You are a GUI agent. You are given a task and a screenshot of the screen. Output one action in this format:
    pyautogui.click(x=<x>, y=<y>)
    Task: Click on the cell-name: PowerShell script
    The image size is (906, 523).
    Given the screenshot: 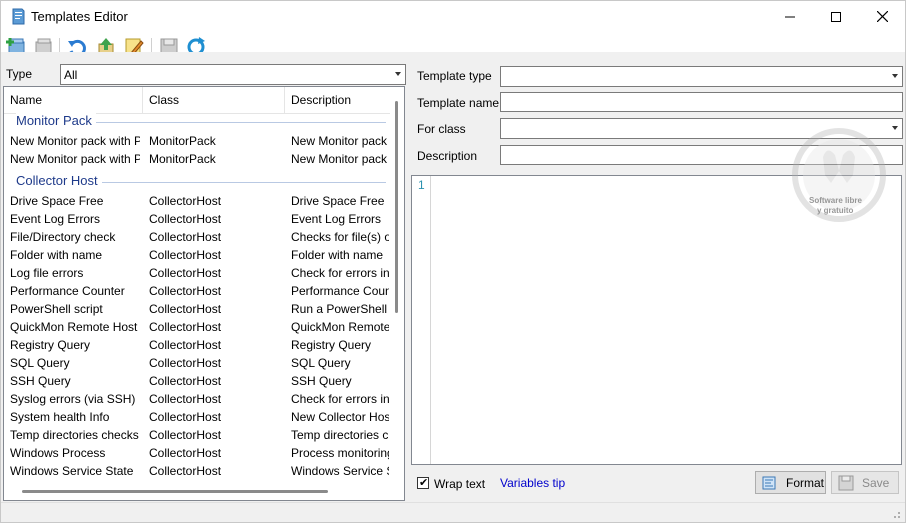 What is the action you would take?
    pyautogui.click(x=56, y=309)
    